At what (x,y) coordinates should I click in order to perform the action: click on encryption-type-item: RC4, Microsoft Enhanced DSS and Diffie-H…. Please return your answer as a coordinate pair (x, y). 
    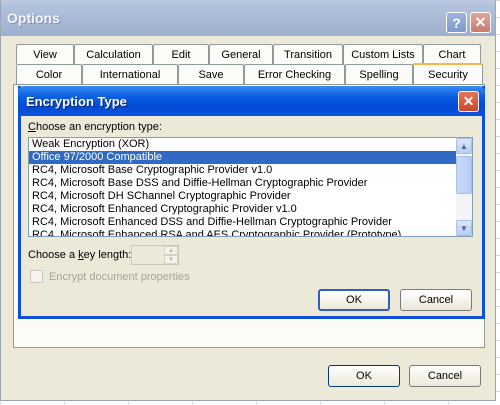
    Looking at the image, I should click on (242, 222).